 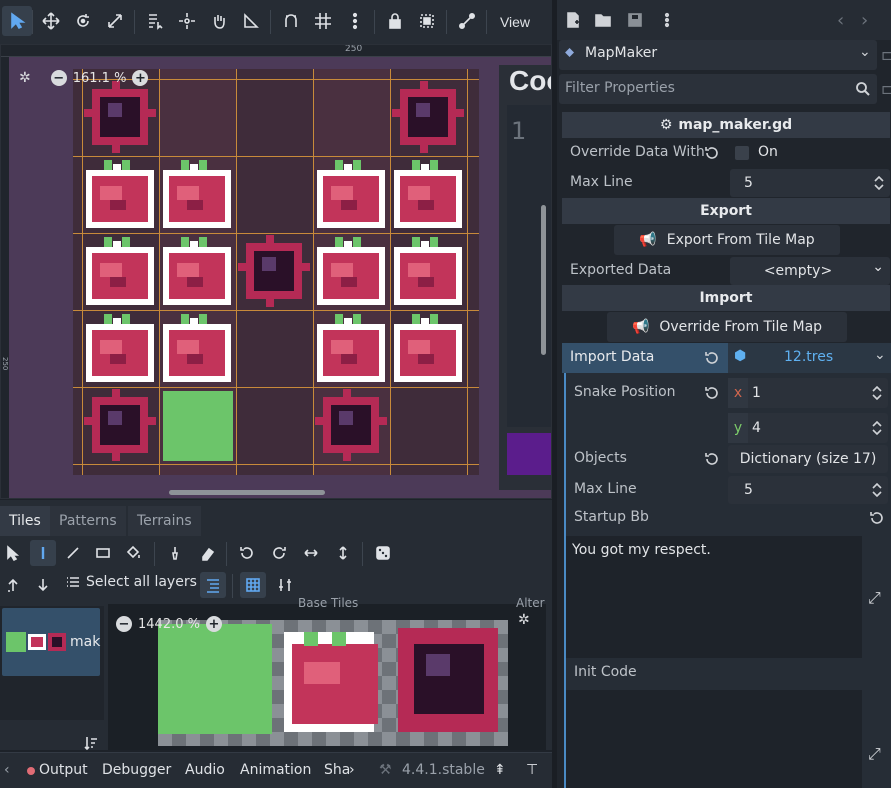 What do you see at coordinates (808, 459) in the screenshot?
I see `objects-dictionary-button: Dictionary (size 17)` at bounding box center [808, 459].